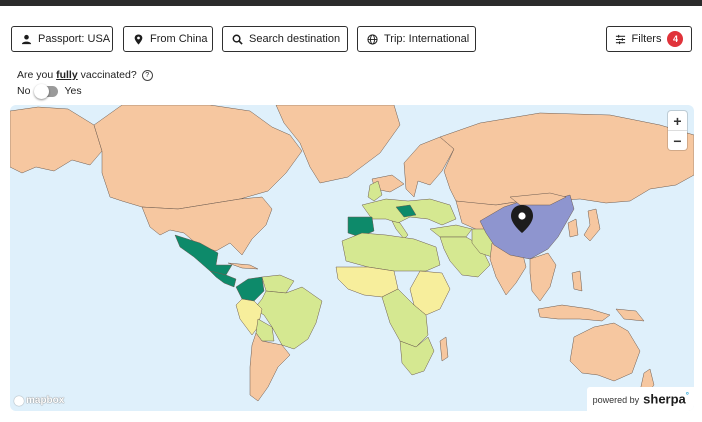 The image size is (702, 422). Describe the element at coordinates (451, 231) in the screenshot. I see `turkey-region` at that location.